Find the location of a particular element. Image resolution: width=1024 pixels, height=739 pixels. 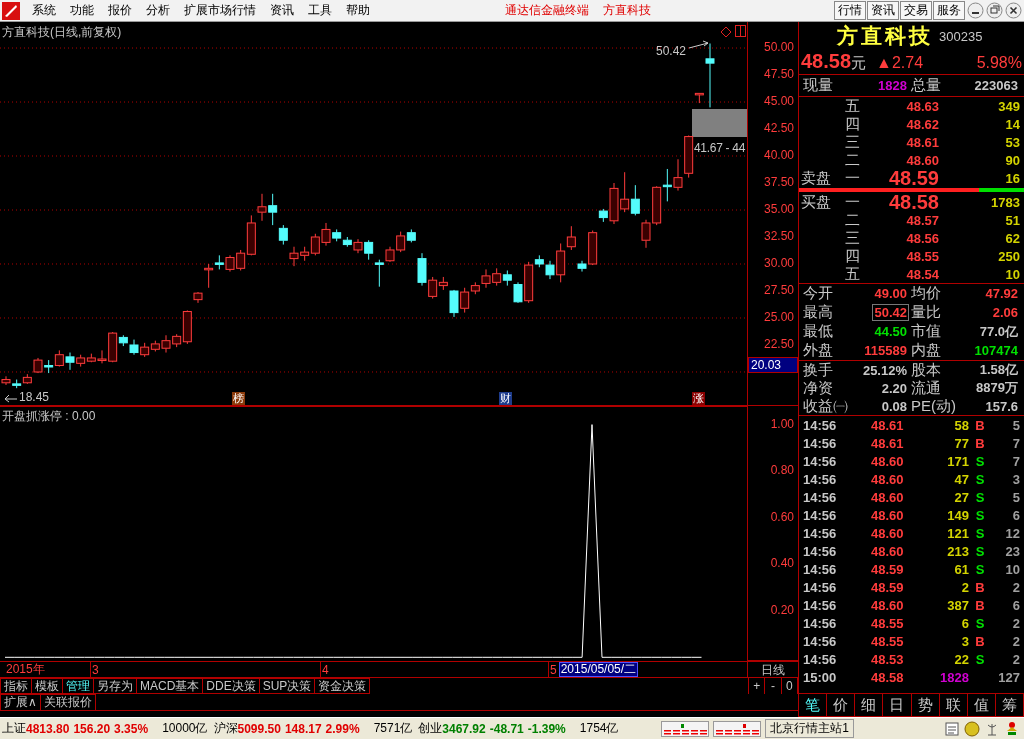

stat-value: 77.0亿 is located at coordinates (998, 331).